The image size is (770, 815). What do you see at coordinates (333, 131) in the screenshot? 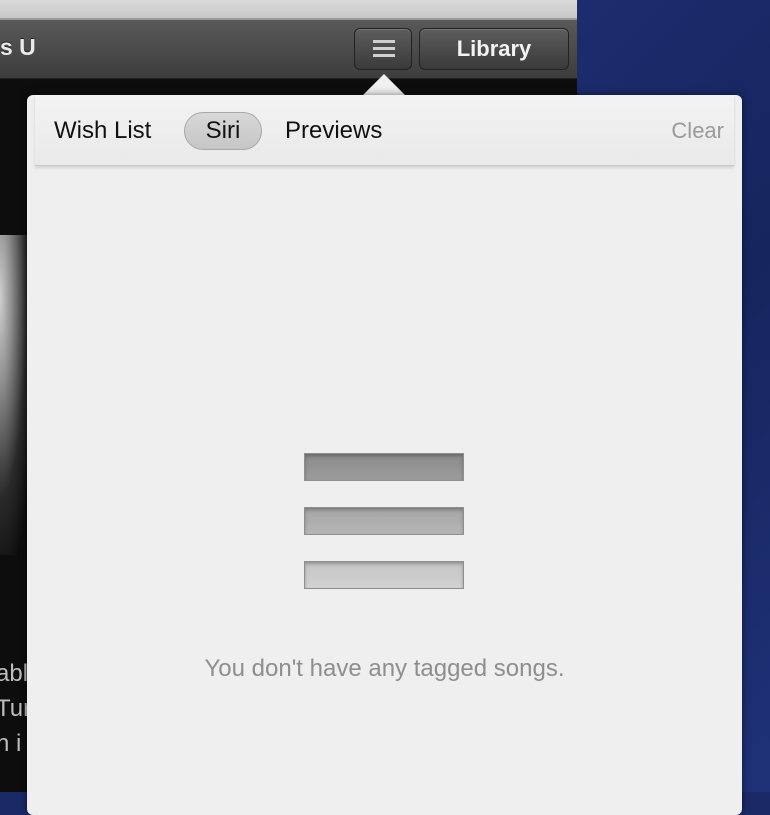
I see `tab-previews: Previews` at bounding box center [333, 131].